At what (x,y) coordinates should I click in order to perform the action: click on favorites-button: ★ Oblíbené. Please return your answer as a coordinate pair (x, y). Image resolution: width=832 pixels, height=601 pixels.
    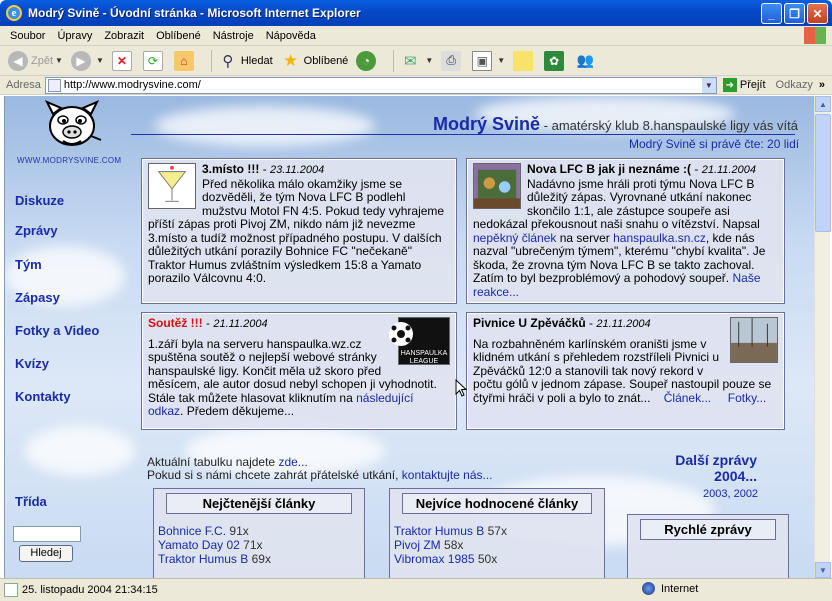
    Looking at the image, I should click on (314, 60).